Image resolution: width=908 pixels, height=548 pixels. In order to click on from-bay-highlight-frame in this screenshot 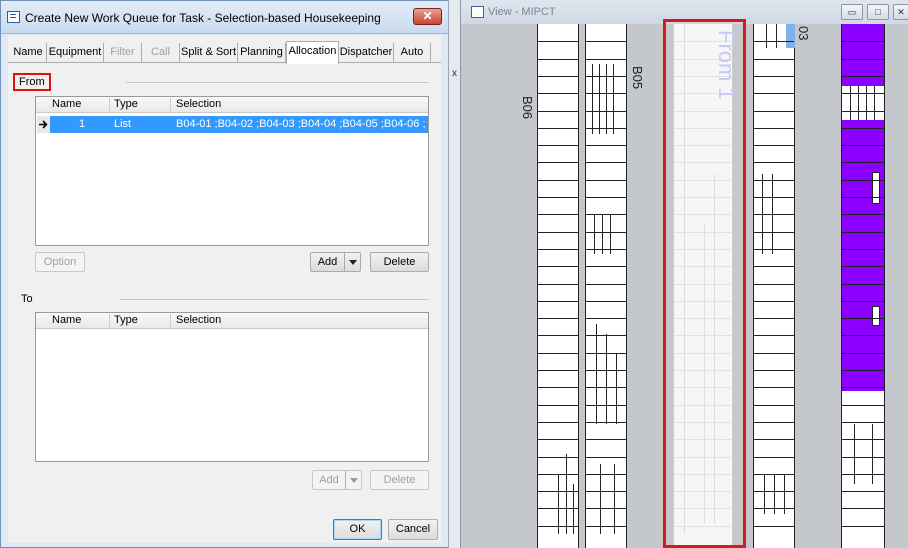, I will do `click(704, 283)`.